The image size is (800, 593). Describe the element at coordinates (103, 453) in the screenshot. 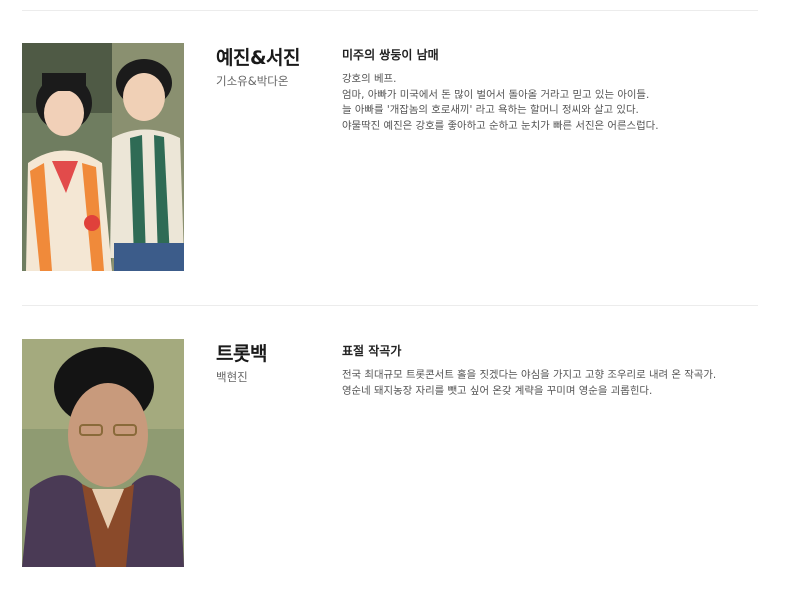

I see `man-portrait-photo` at that location.